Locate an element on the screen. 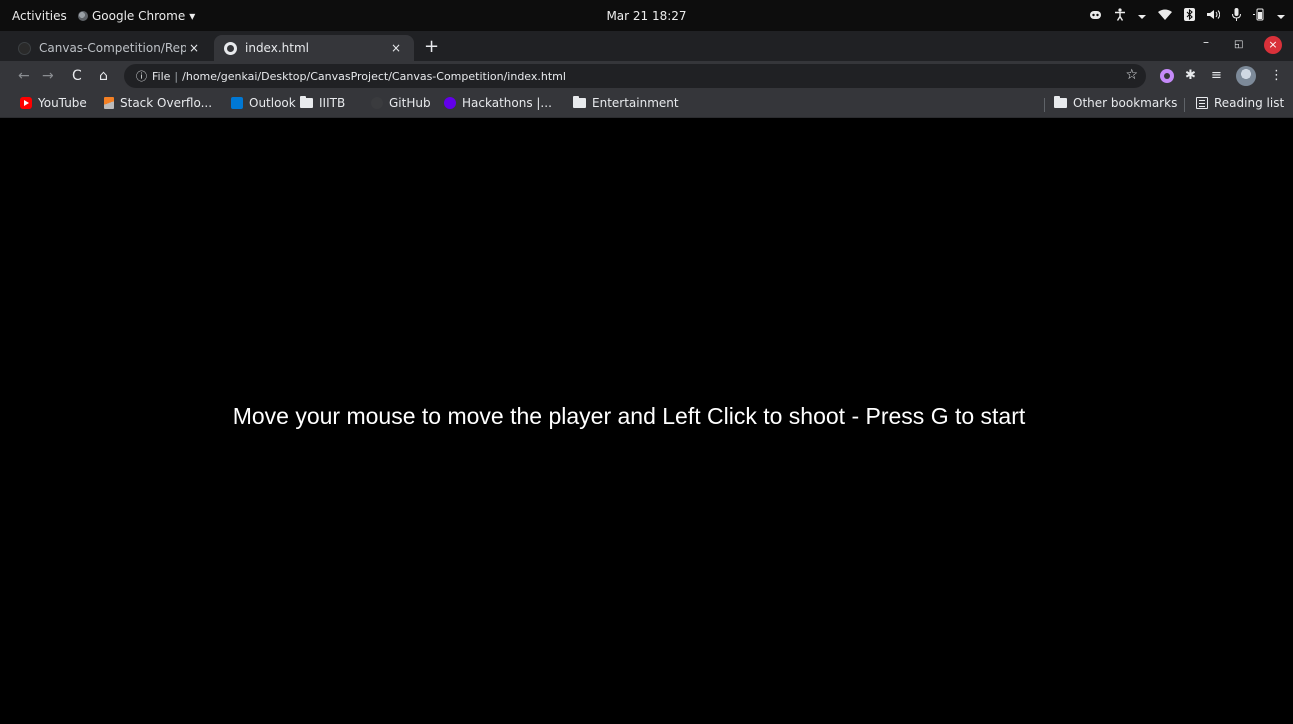  close-window-button: × is located at coordinates (1273, 45).